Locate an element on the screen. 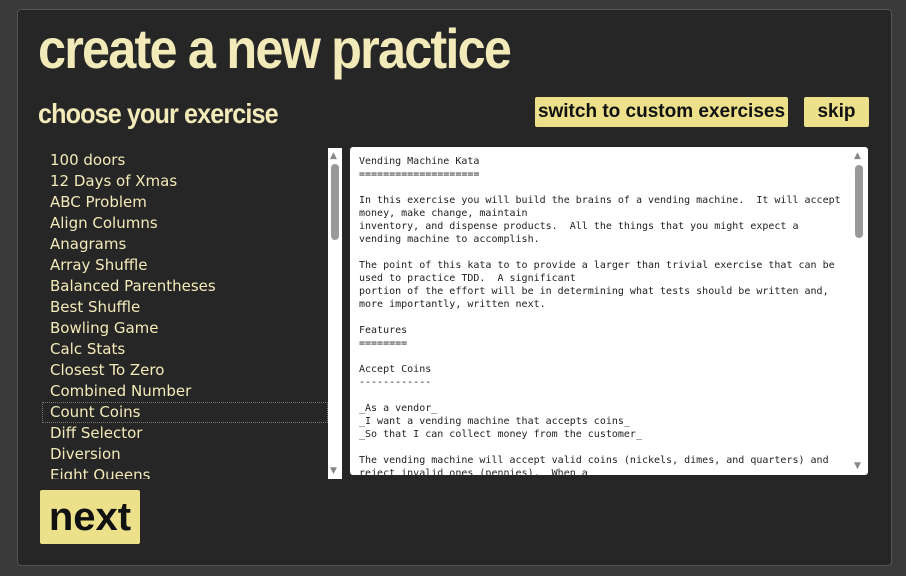 The image size is (906, 576). exercise-list-scrollbar: ▲ ▼ is located at coordinates (335, 313).